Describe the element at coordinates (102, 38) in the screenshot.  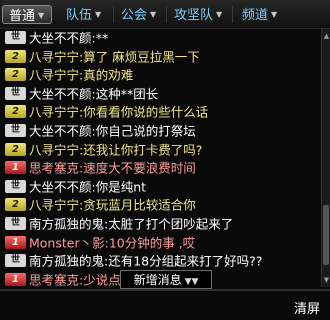
I see `message-text: **` at that location.